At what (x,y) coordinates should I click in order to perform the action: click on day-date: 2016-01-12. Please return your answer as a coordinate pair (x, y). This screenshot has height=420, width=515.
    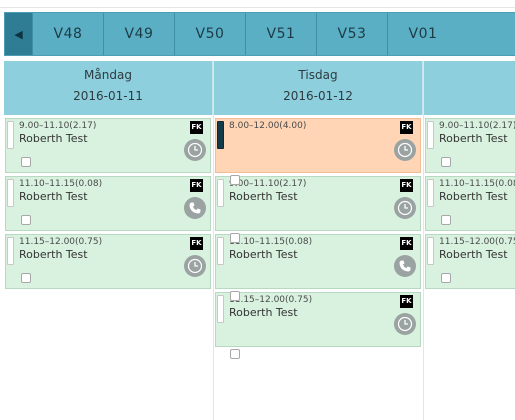
    Looking at the image, I should click on (318, 96).